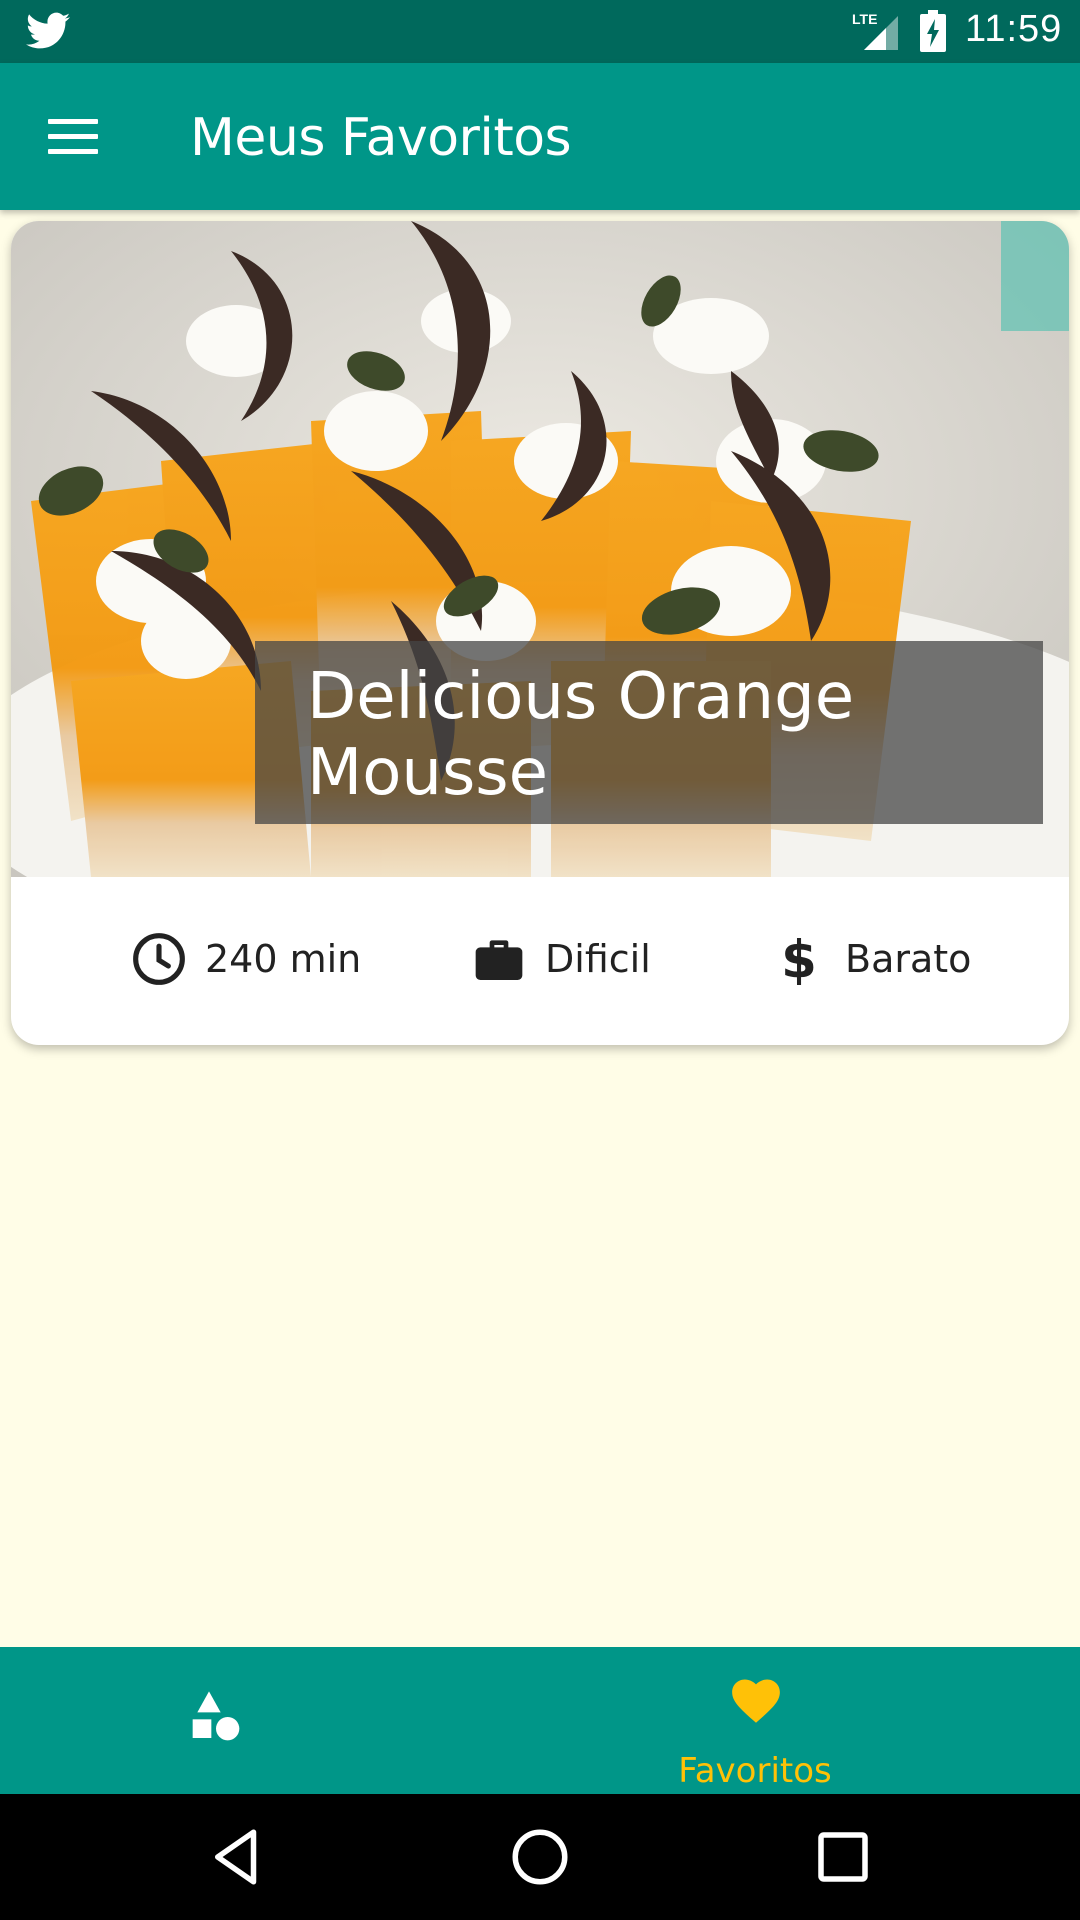 This screenshot has width=1080, height=1920. What do you see at coordinates (540, 1720) in the screenshot?
I see `bottom-navigation: Favoritos` at bounding box center [540, 1720].